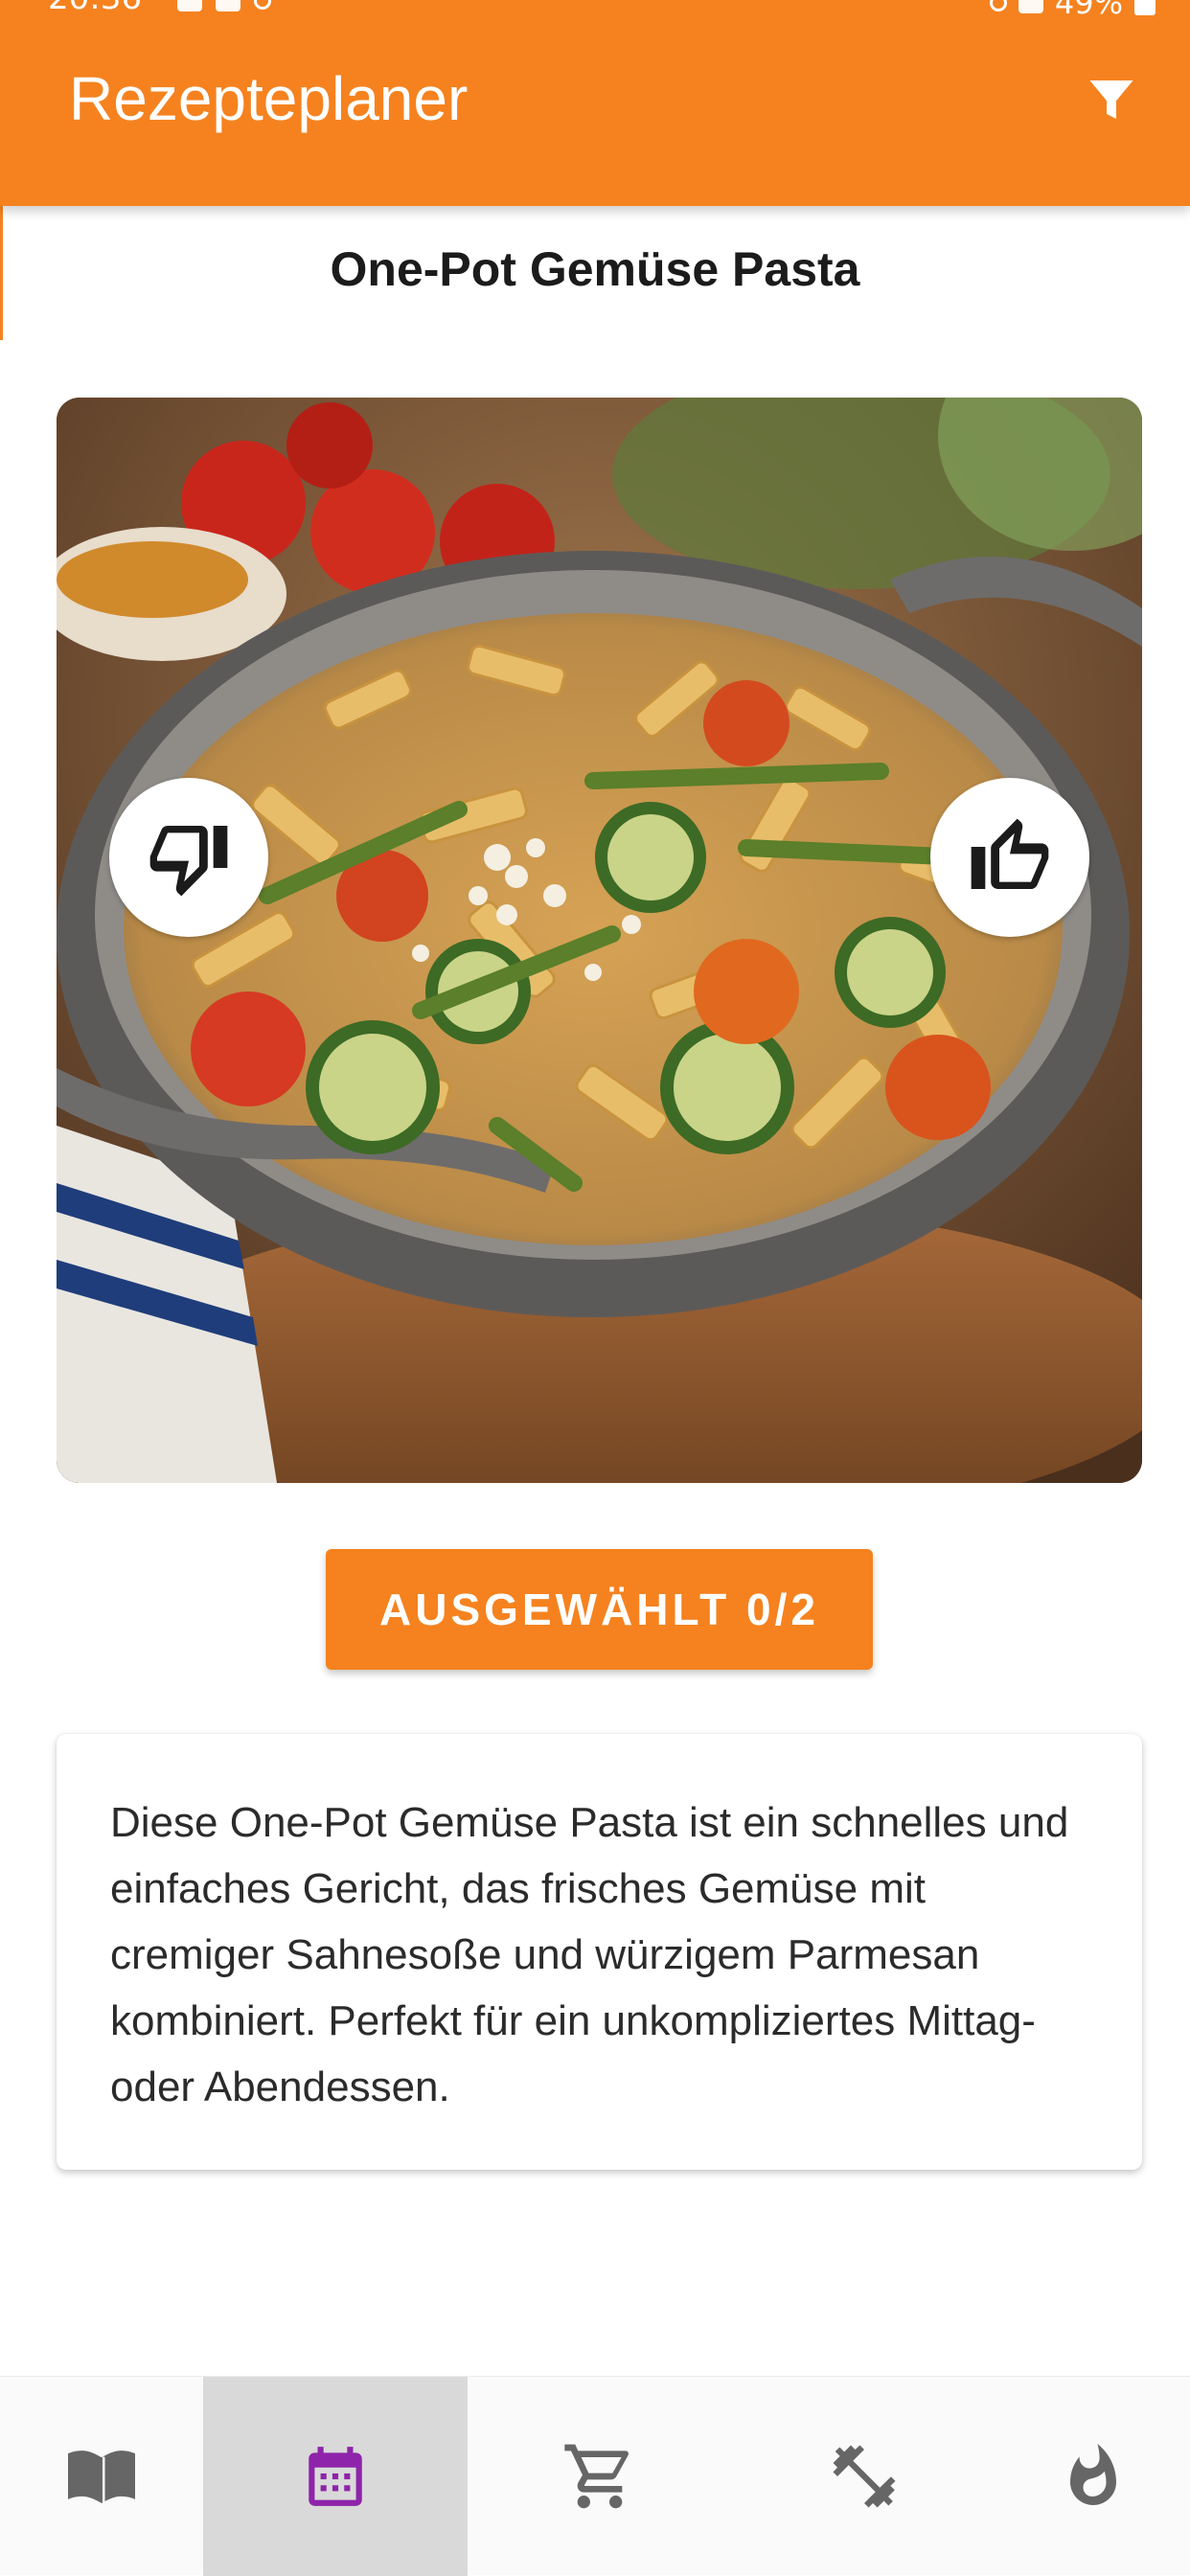  I want to click on filter-icon, so click(1111, 99).